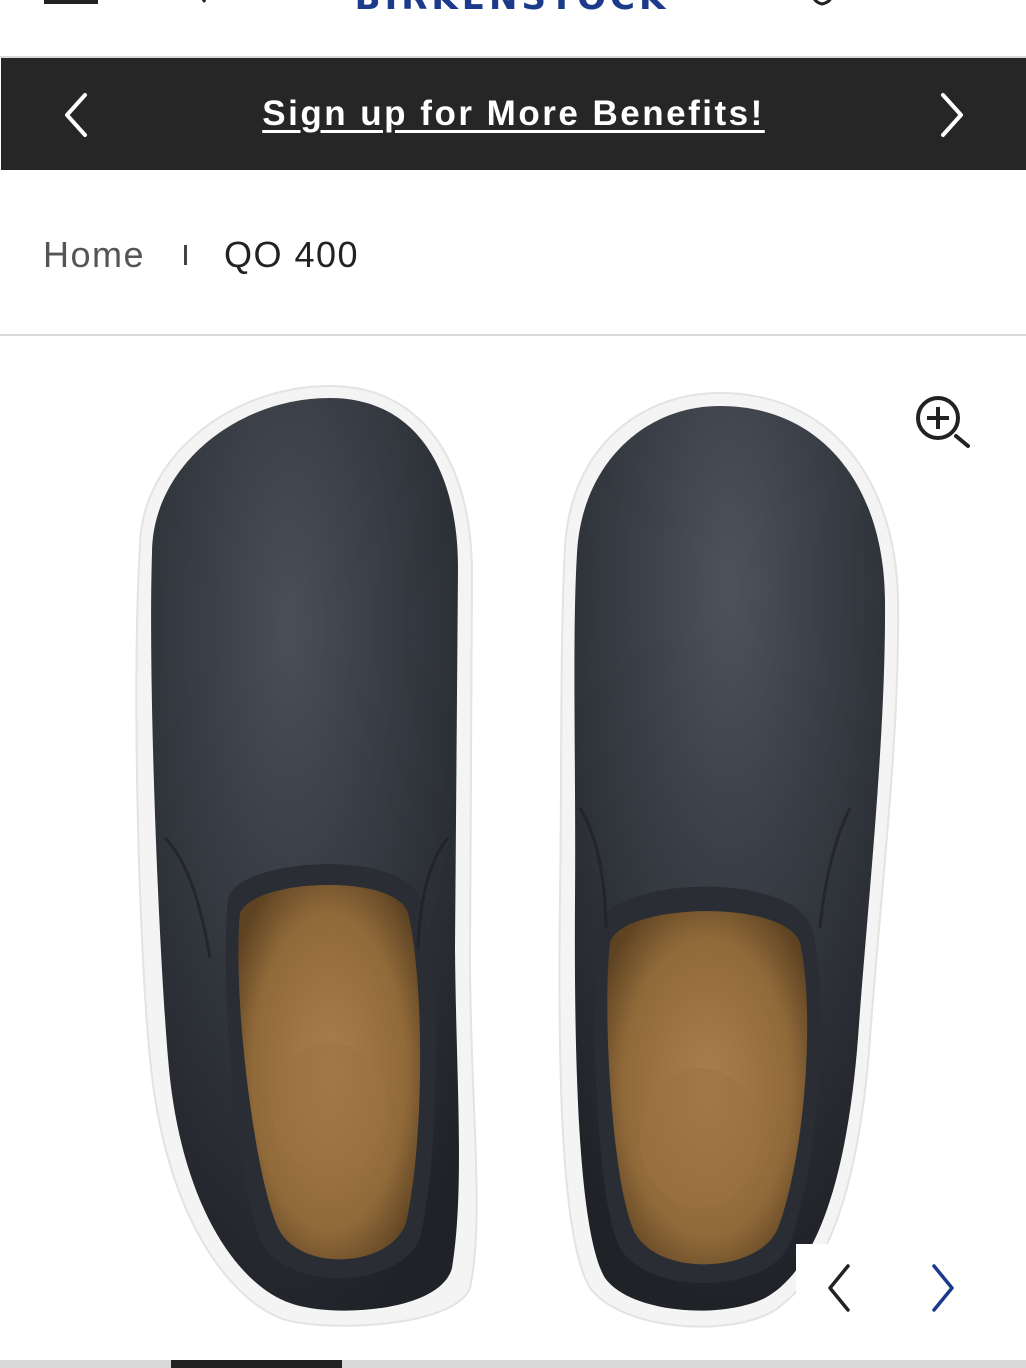 This screenshot has height=1368, width=1026. Describe the element at coordinates (94, 255) in the screenshot. I see `breadcrumb-home-link: Home` at that location.